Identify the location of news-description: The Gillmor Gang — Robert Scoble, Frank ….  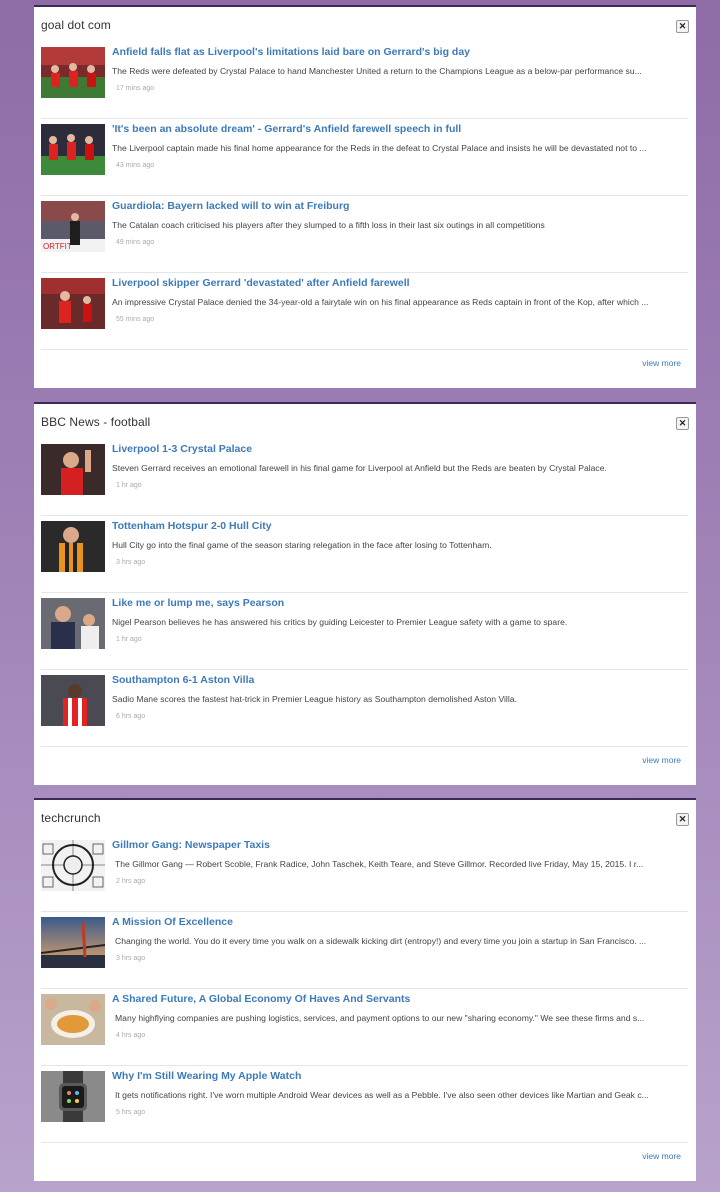
(379, 864).